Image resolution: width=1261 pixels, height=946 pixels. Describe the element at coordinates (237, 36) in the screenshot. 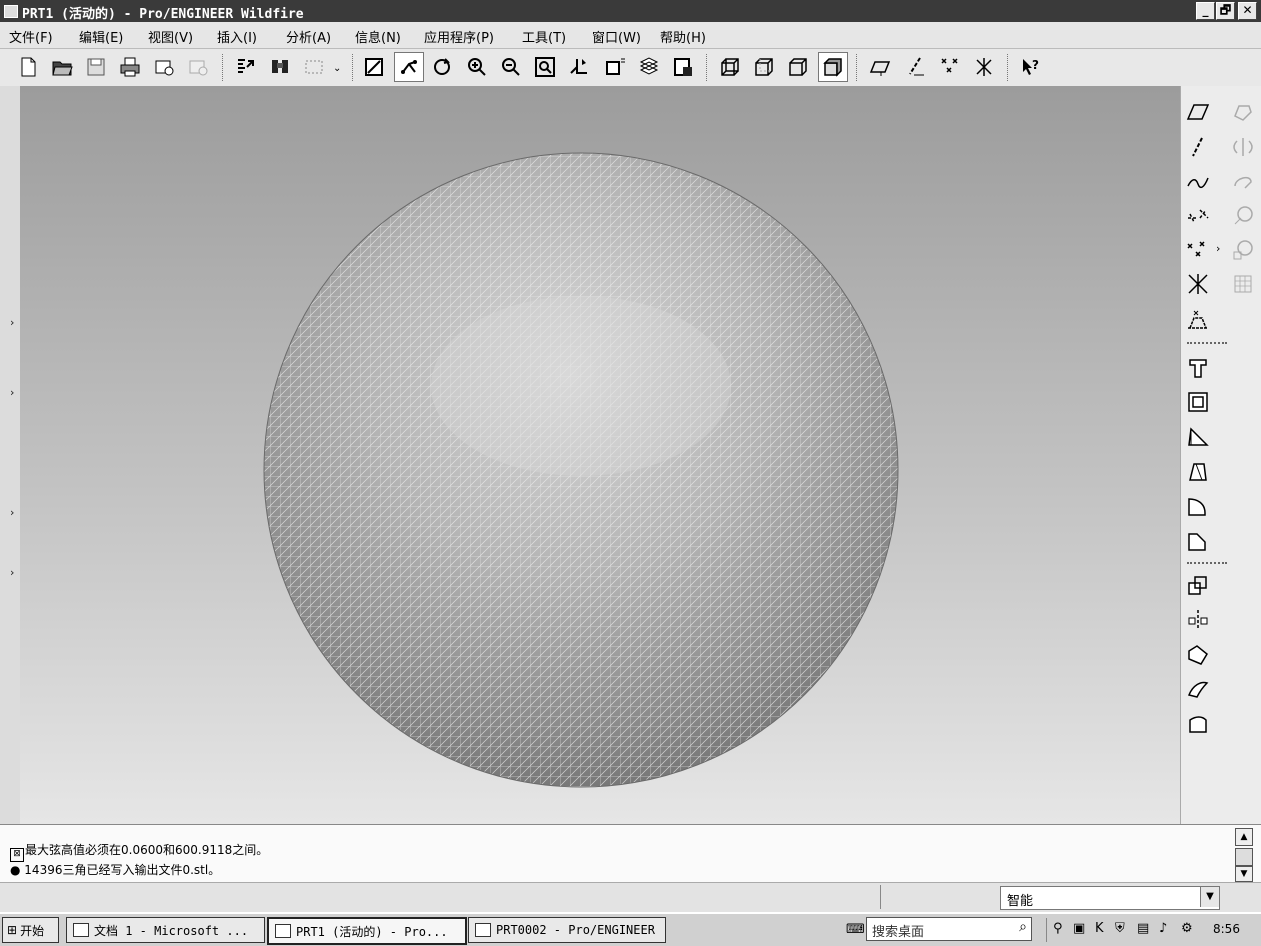

I see `menu-insert: 插入(I)` at that location.